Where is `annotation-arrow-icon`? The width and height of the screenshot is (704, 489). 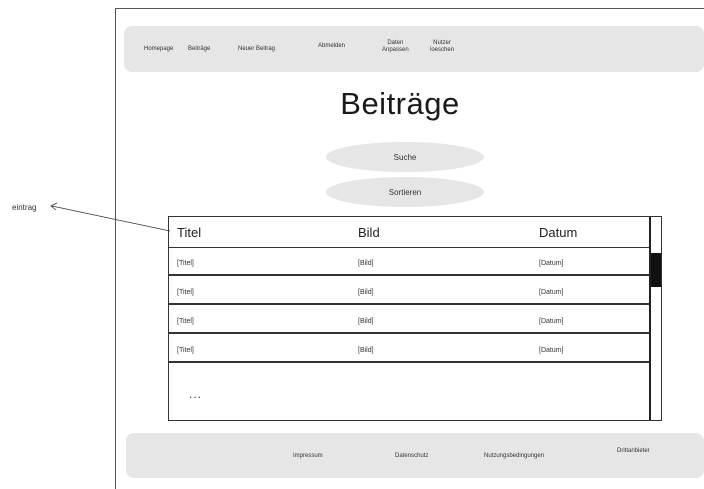
annotation-arrow-icon is located at coordinates (110, 217).